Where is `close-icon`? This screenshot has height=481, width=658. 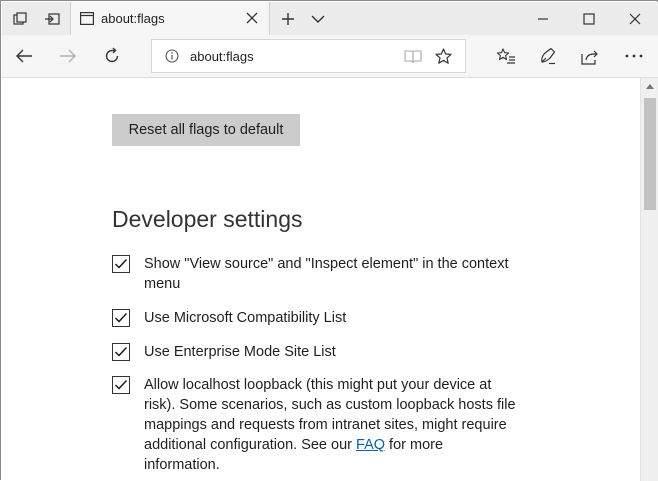
close-icon is located at coordinates (635, 18).